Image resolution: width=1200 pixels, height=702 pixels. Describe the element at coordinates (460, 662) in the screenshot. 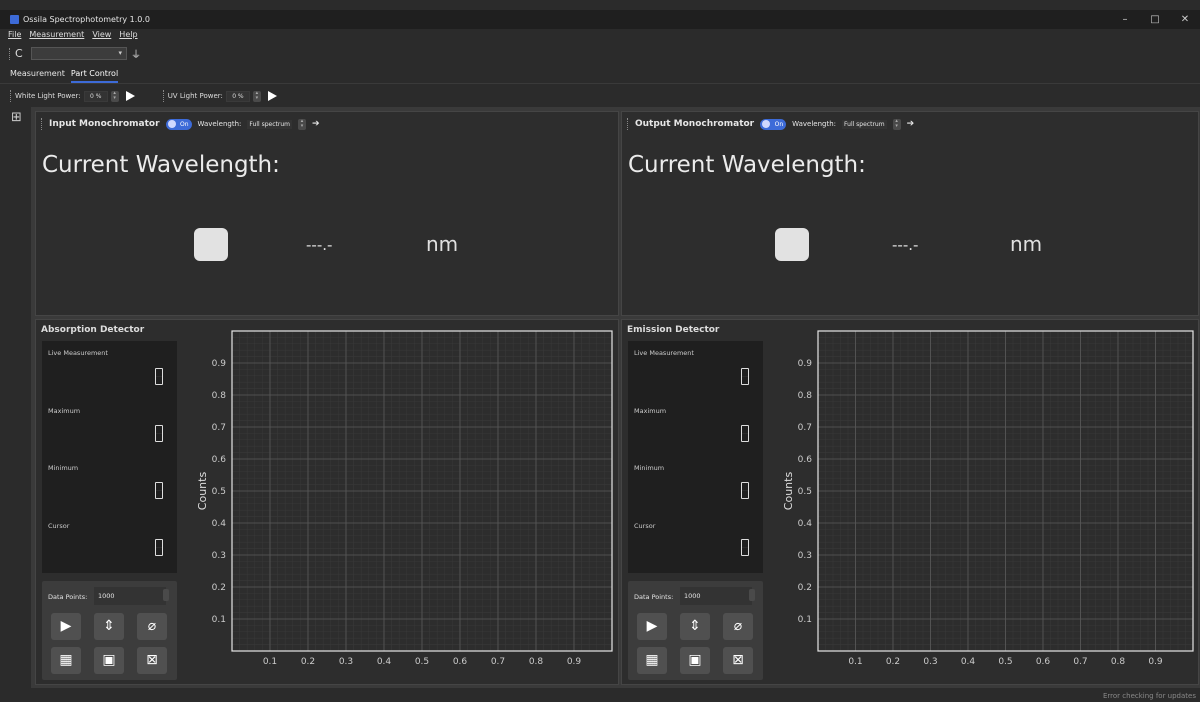

I see `x-tick-label: 0.6` at that location.